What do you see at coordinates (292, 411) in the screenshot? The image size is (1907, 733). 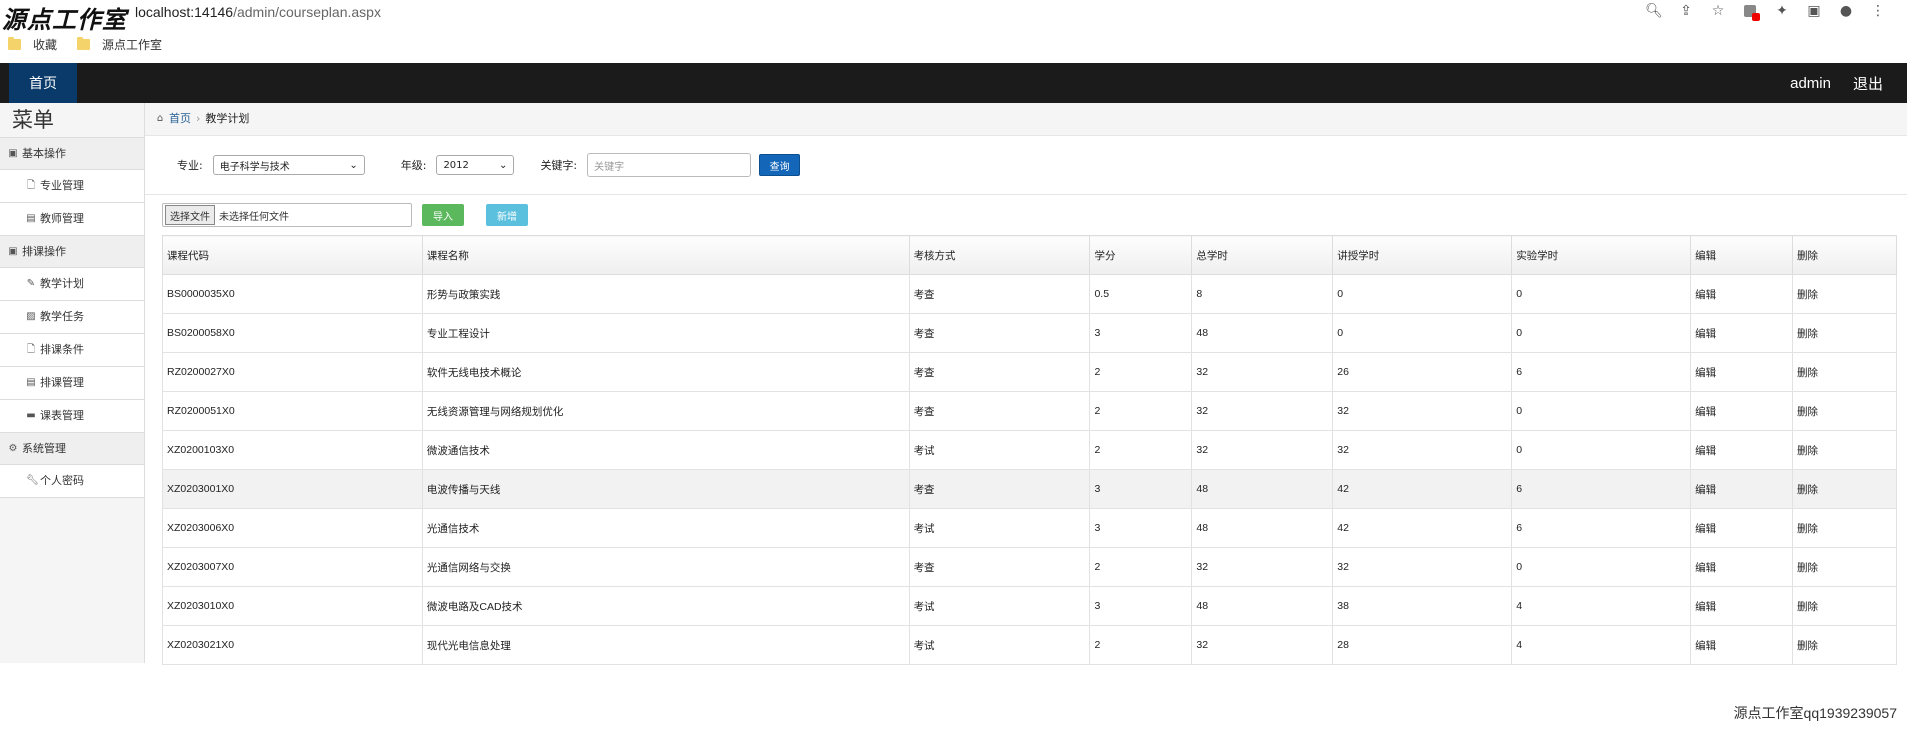 I see `table-cell: RZ0200051X0` at bounding box center [292, 411].